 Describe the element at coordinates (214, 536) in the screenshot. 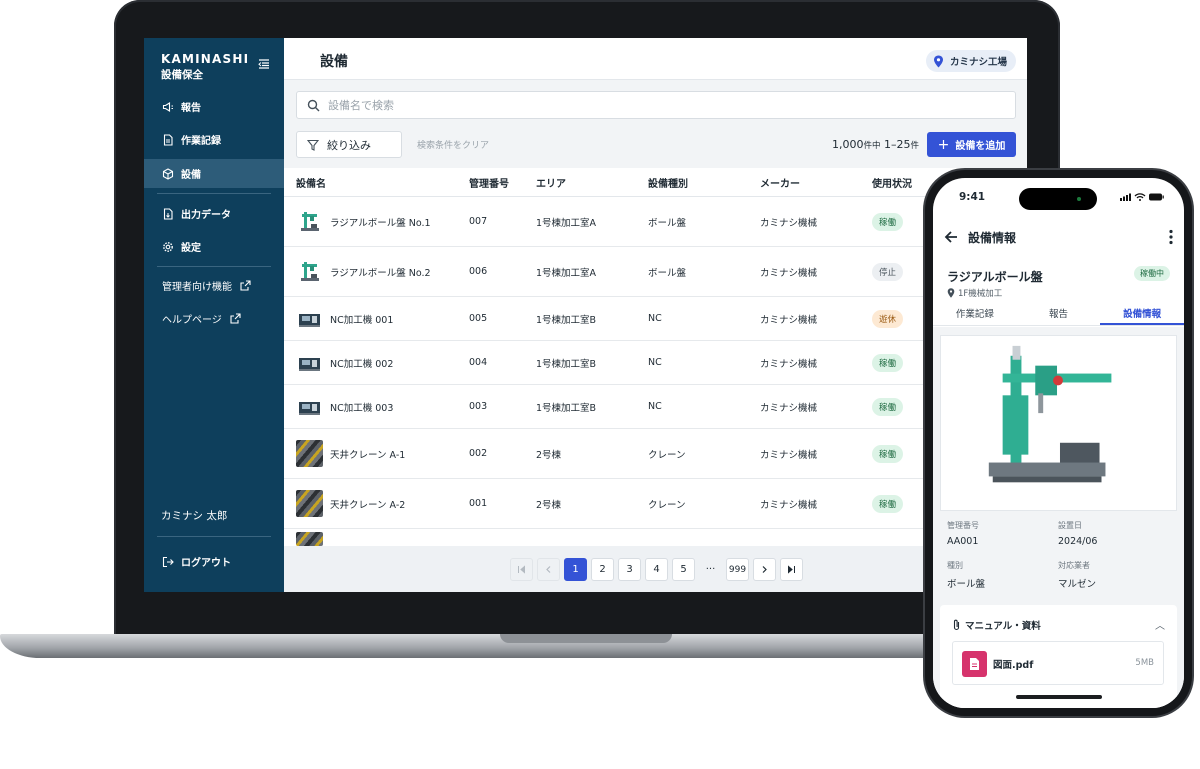

I see `sidebar-divider` at that location.